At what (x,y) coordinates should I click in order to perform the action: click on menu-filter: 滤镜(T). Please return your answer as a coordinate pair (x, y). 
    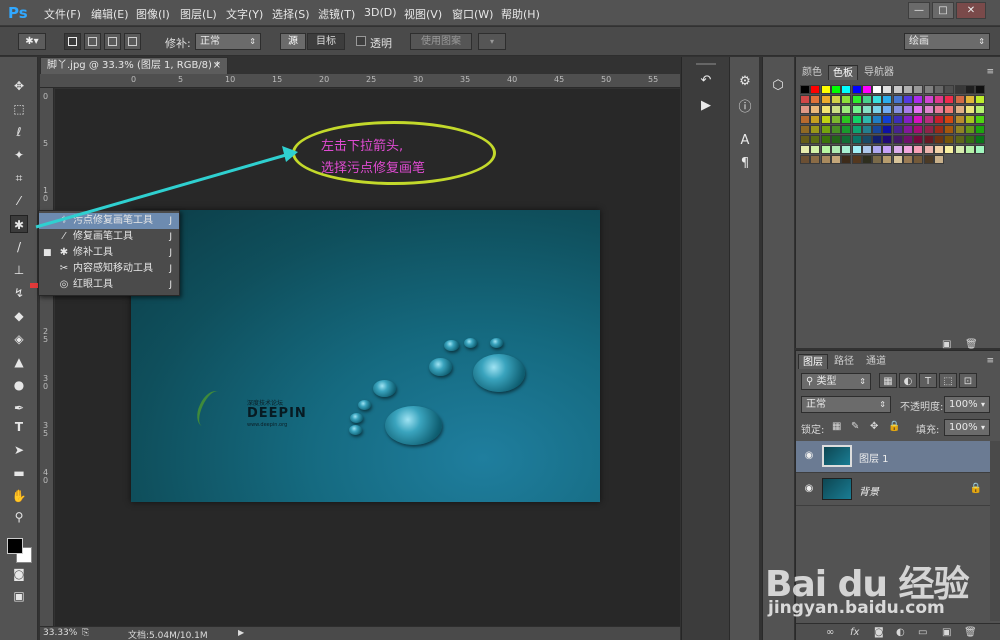
    Looking at the image, I should click on (336, 14).